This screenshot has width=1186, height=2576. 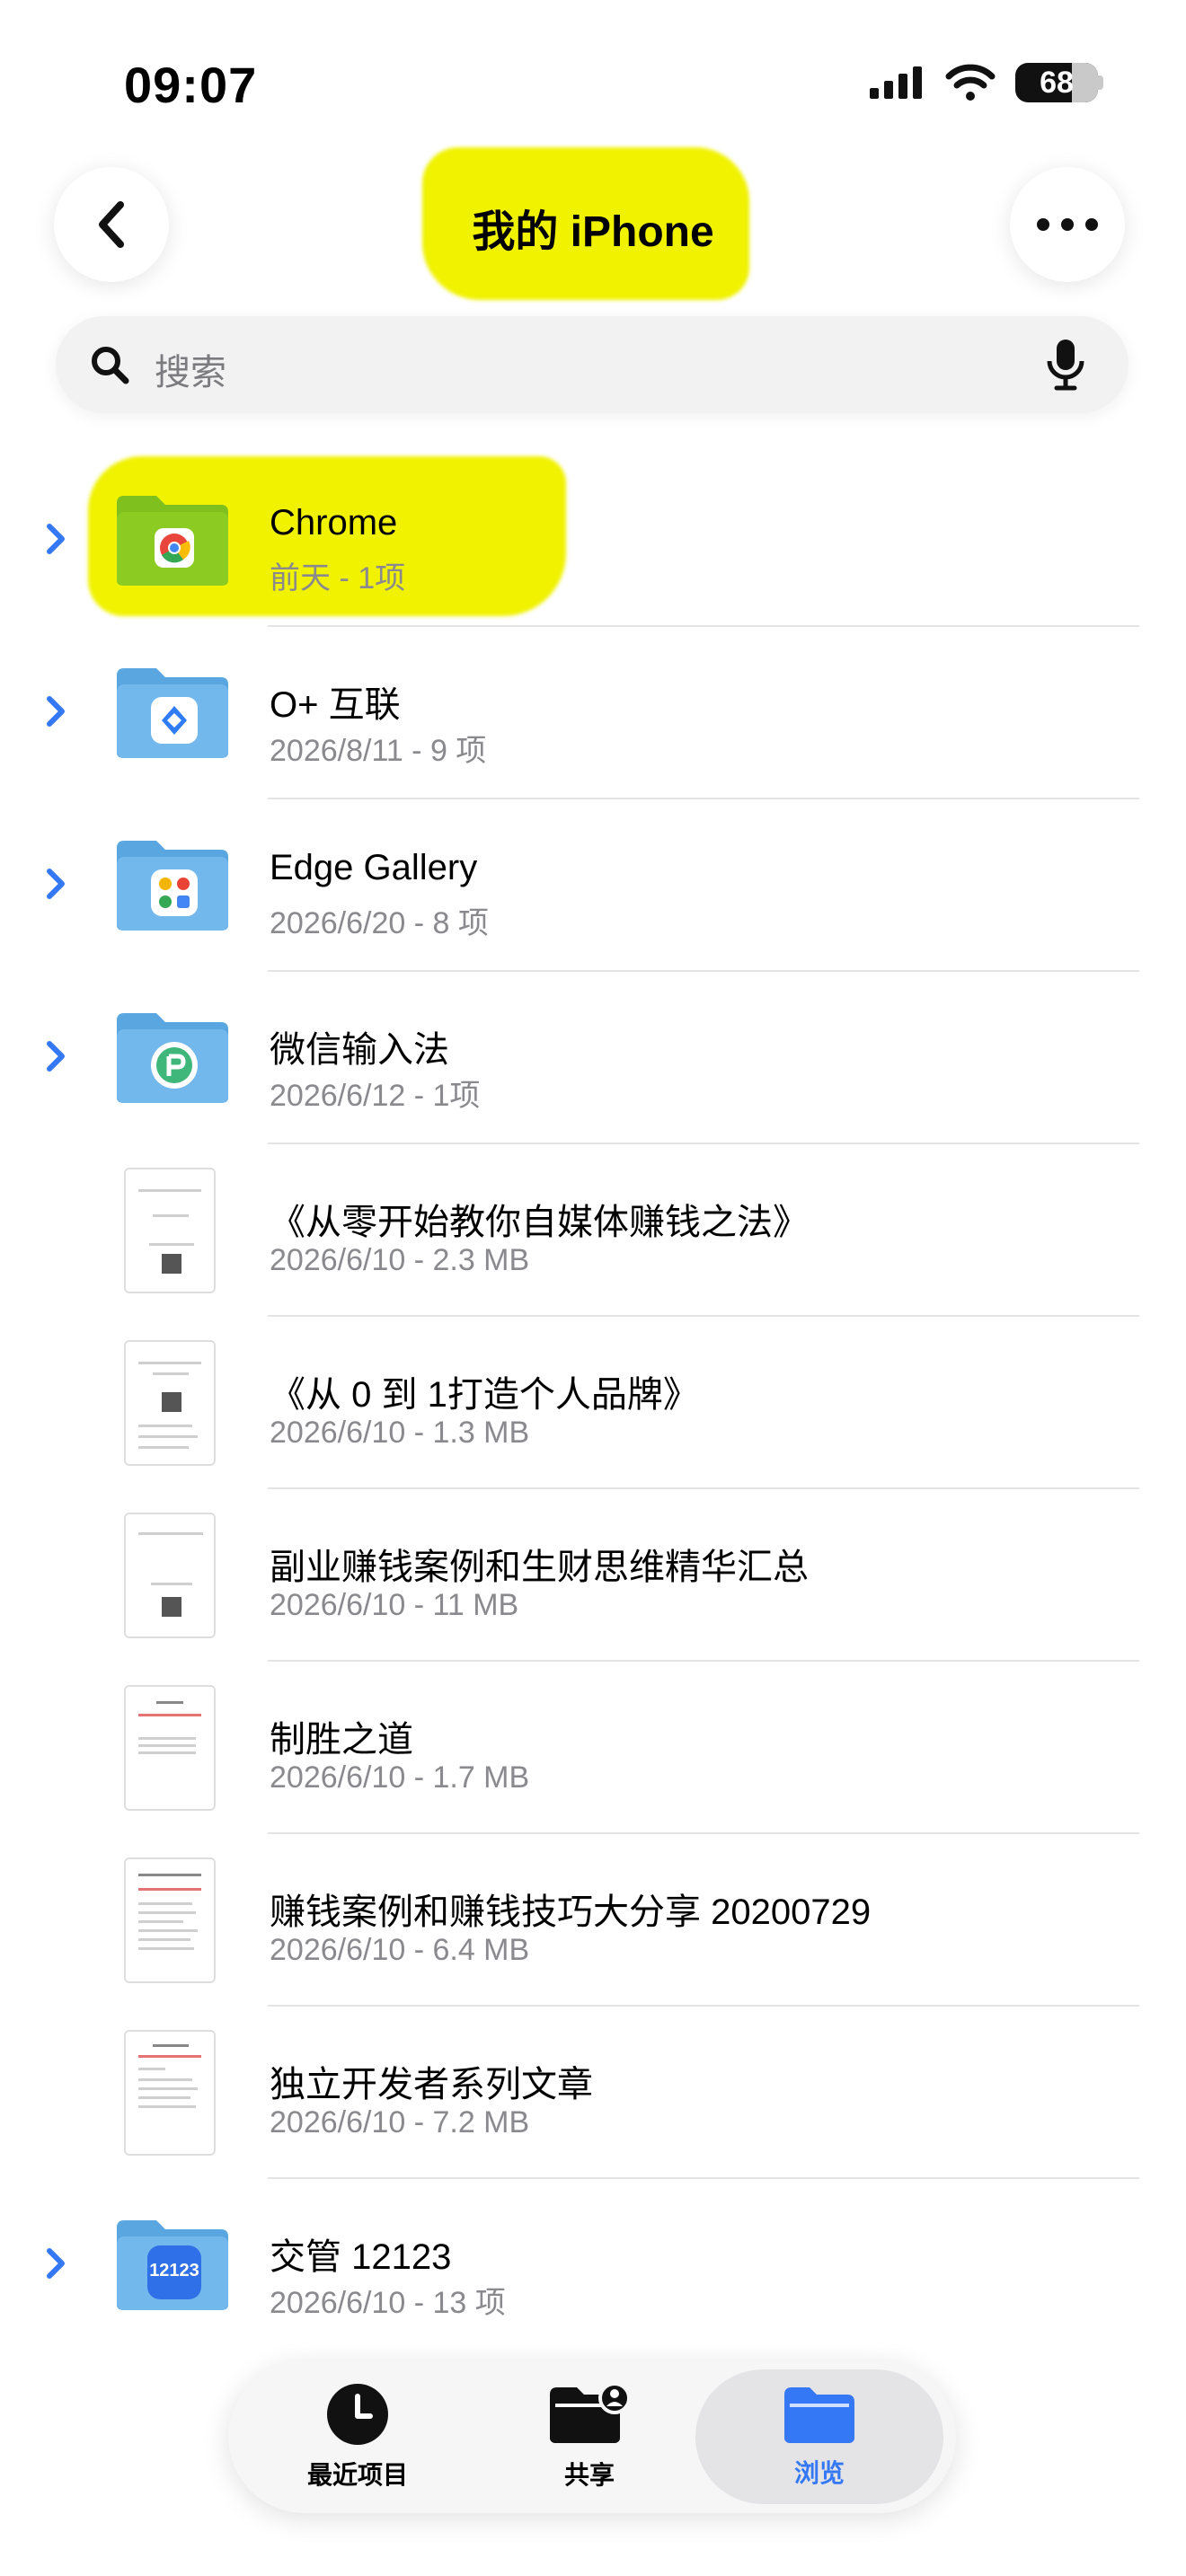 I want to click on item-name: 《从零开始教你自媒体赚钱之法》, so click(x=539, y=1222).